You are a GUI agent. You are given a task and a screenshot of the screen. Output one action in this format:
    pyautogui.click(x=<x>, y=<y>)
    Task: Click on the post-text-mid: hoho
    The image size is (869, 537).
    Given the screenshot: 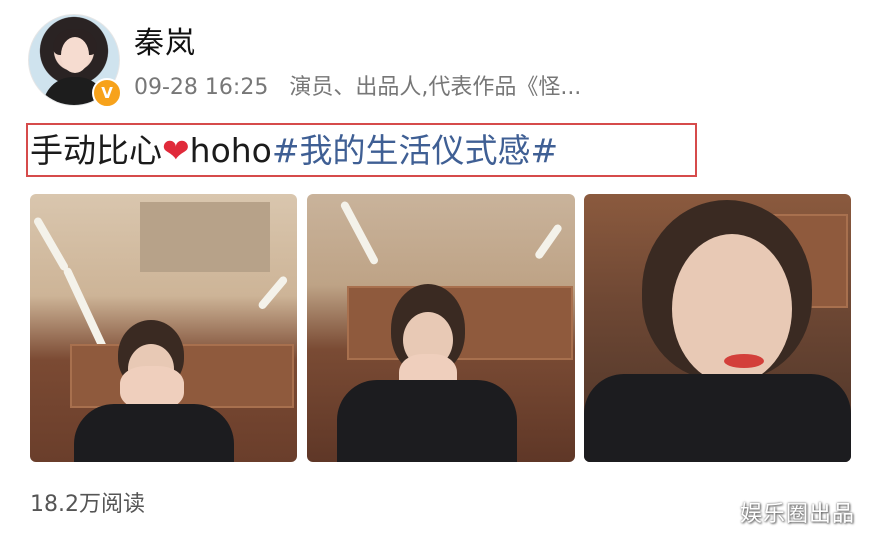 What is the action you would take?
    pyautogui.click(x=230, y=150)
    